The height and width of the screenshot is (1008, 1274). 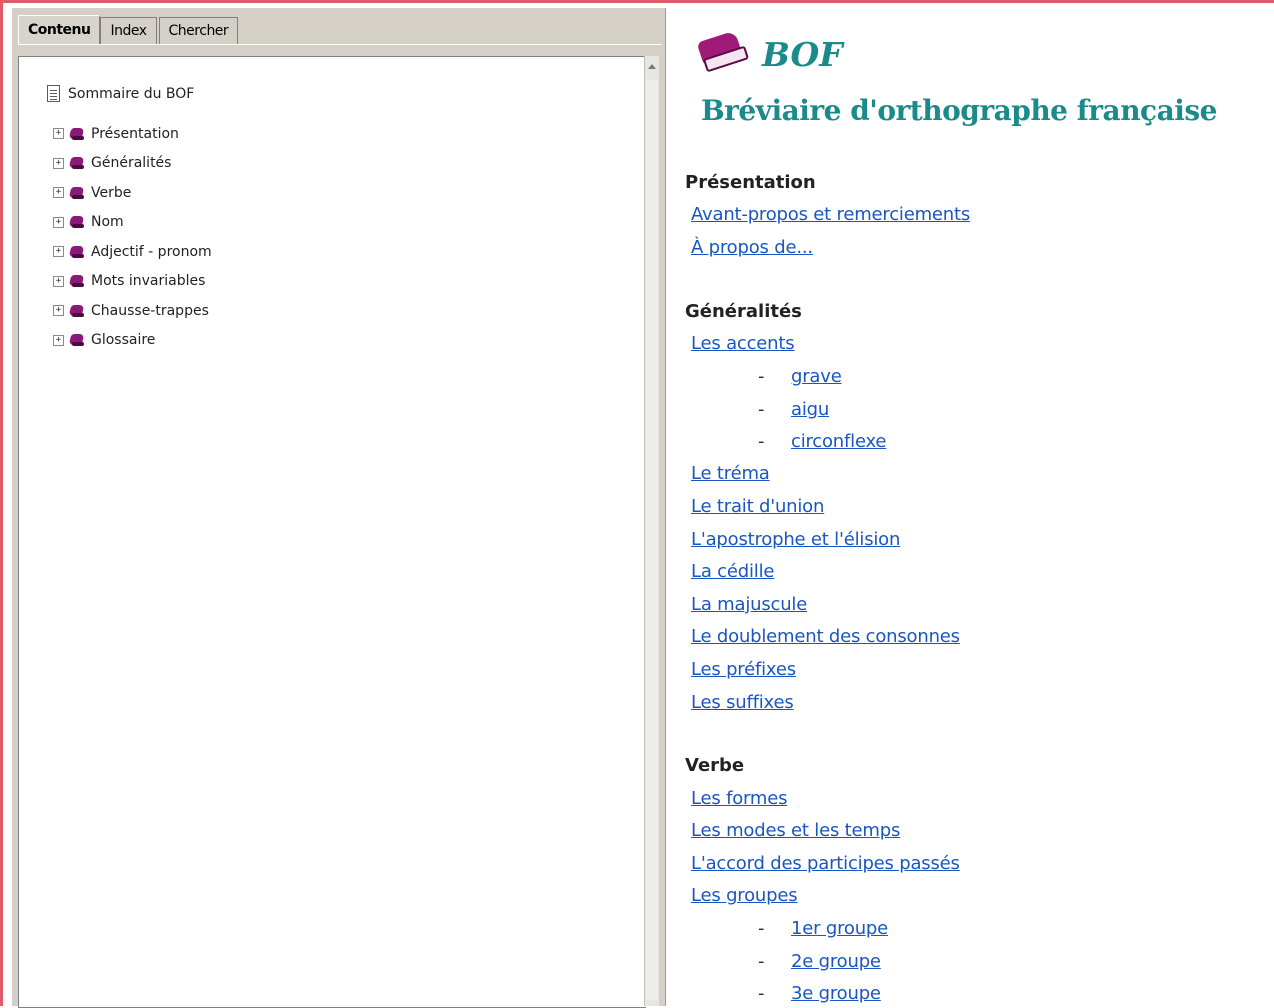 I want to click on tree-item-glossaire: + Glossaire, so click(x=132, y=341).